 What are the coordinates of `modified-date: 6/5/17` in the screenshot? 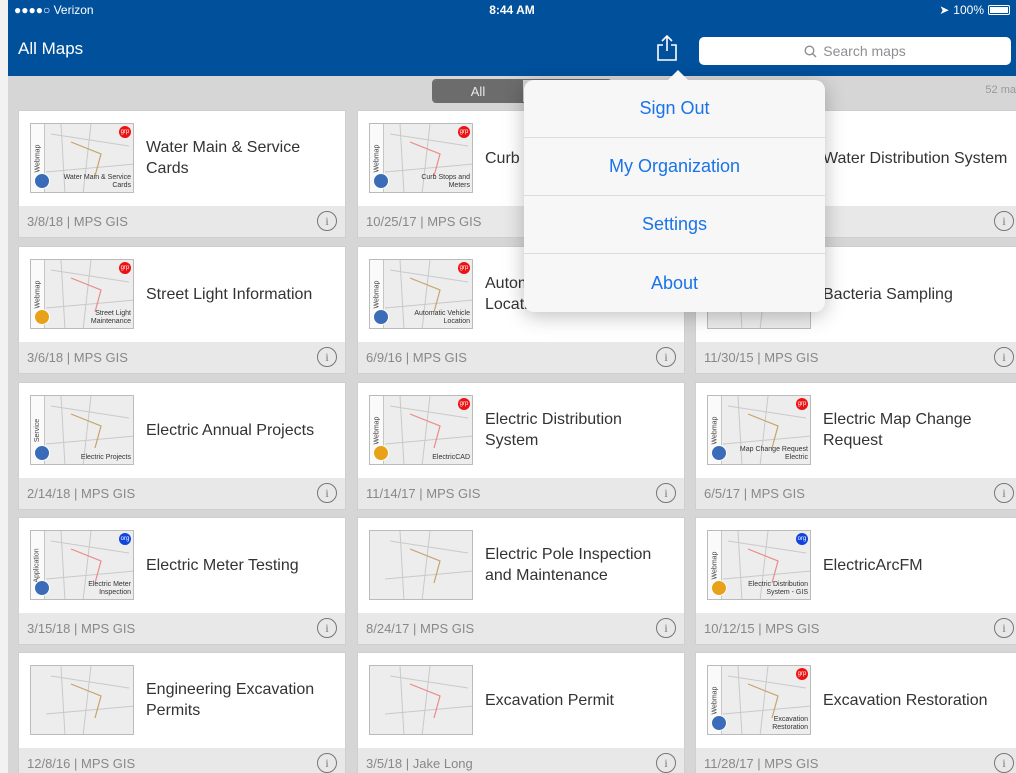 It's located at (722, 493).